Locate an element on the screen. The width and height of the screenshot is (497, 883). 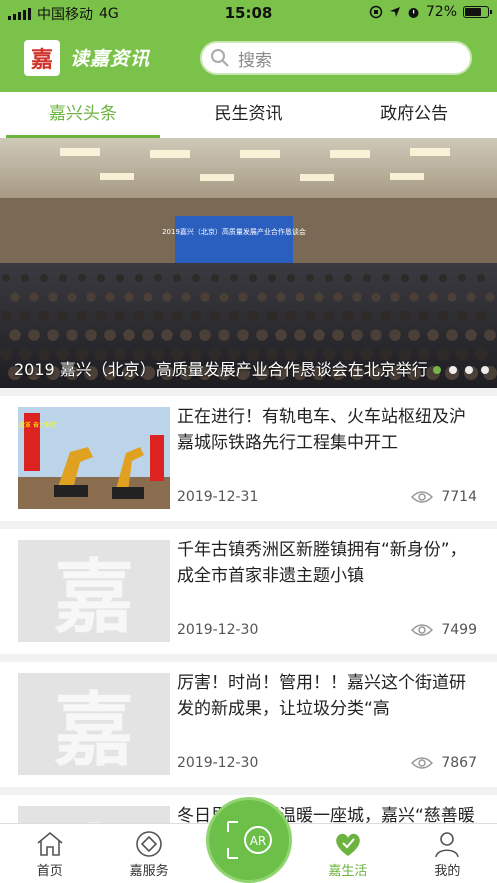
tab-livelihood-news: 民生资讯 is located at coordinates (249, 115).